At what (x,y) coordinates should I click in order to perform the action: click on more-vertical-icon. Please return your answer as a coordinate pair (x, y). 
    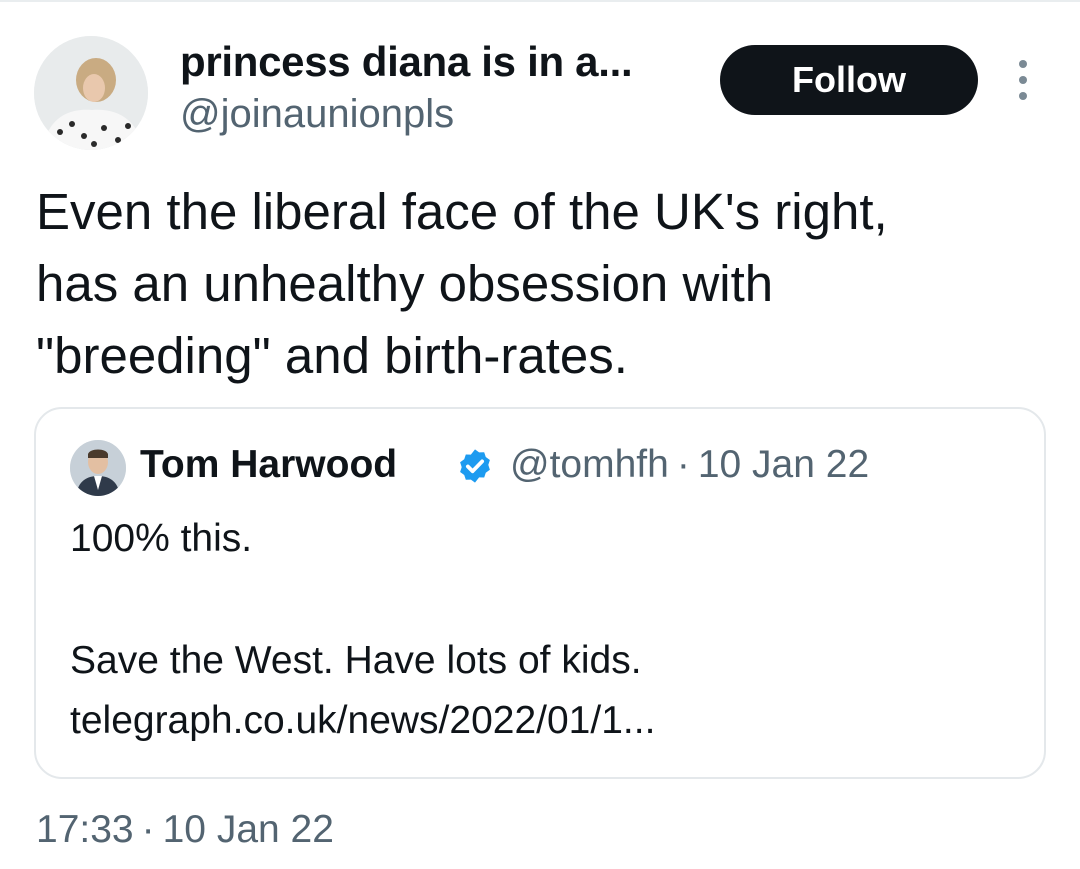
    Looking at the image, I should click on (1023, 80).